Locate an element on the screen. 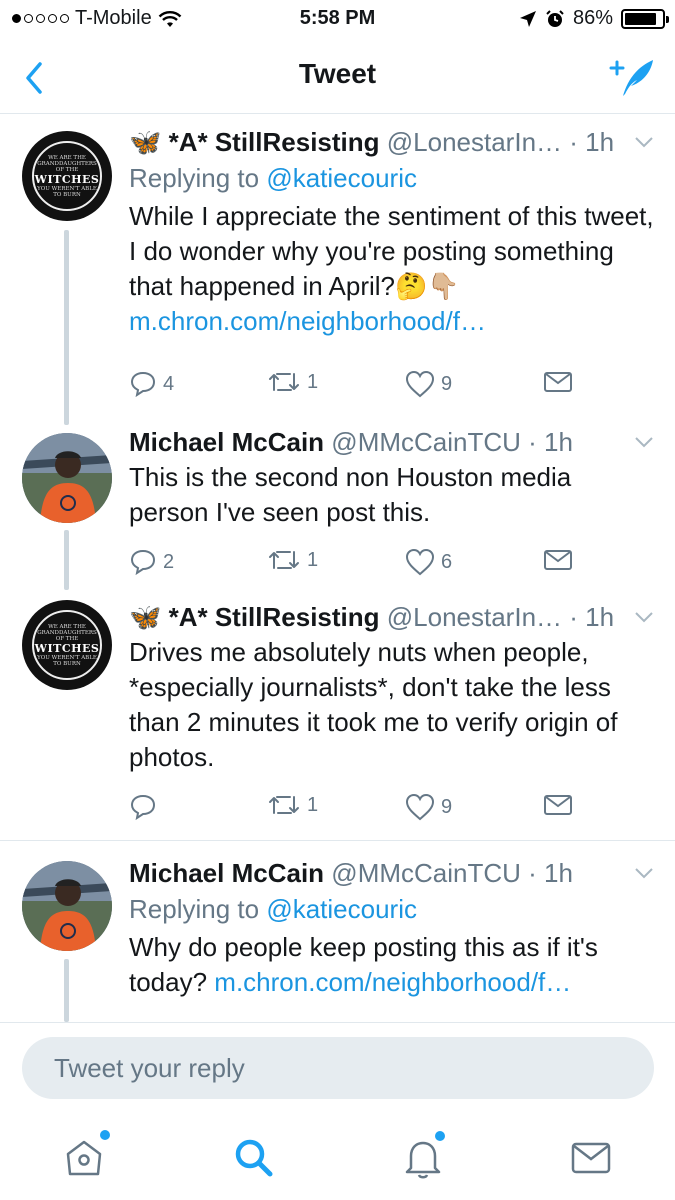  location-arrow-icon is located at coordinates (527, 18).